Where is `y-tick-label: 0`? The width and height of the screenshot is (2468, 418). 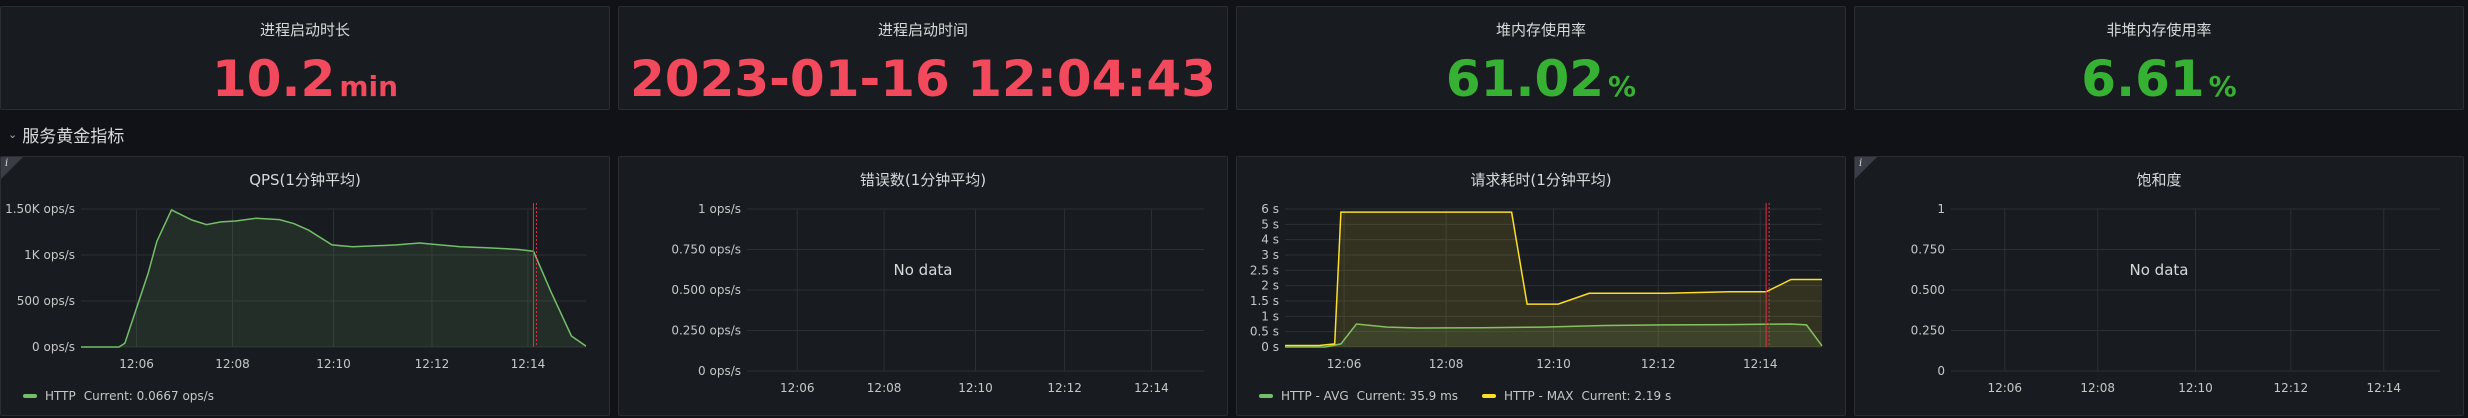
y-tick-label: 0 is located at coordinates (1941, 371).